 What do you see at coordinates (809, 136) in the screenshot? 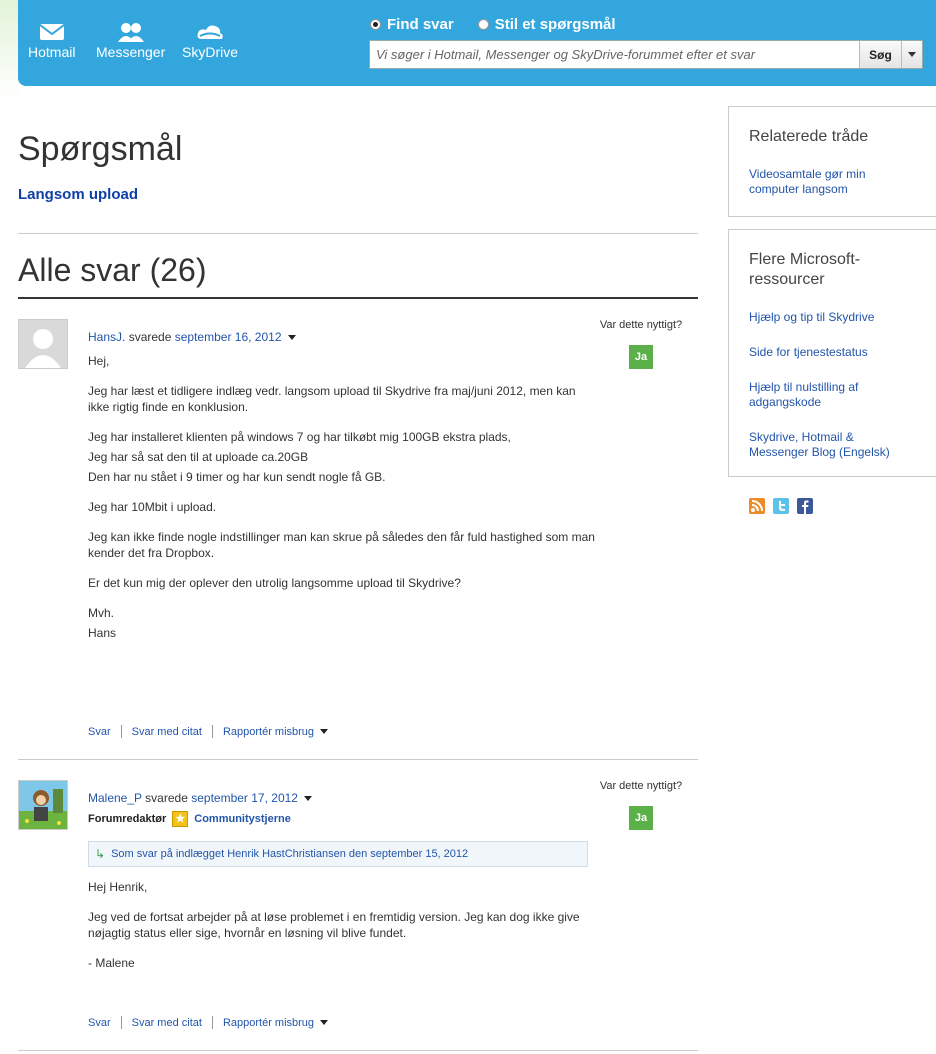
I see `related-threads-title: Relaterede tråde` at bounding box center [809, 136].